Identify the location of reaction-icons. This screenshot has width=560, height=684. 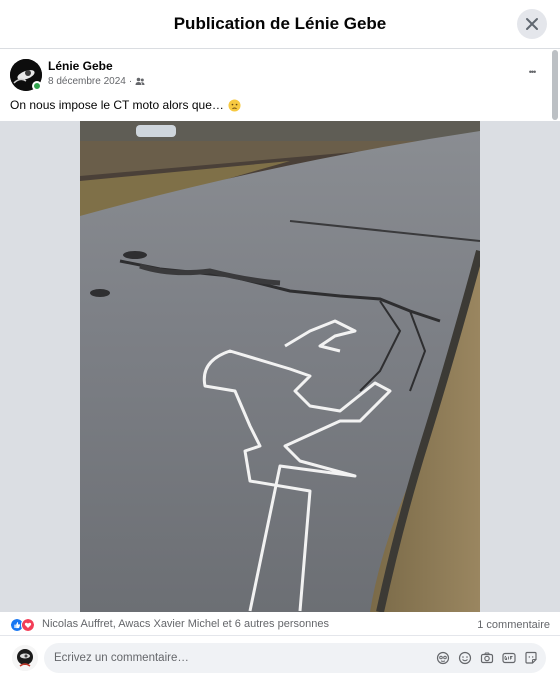
(22, 625).